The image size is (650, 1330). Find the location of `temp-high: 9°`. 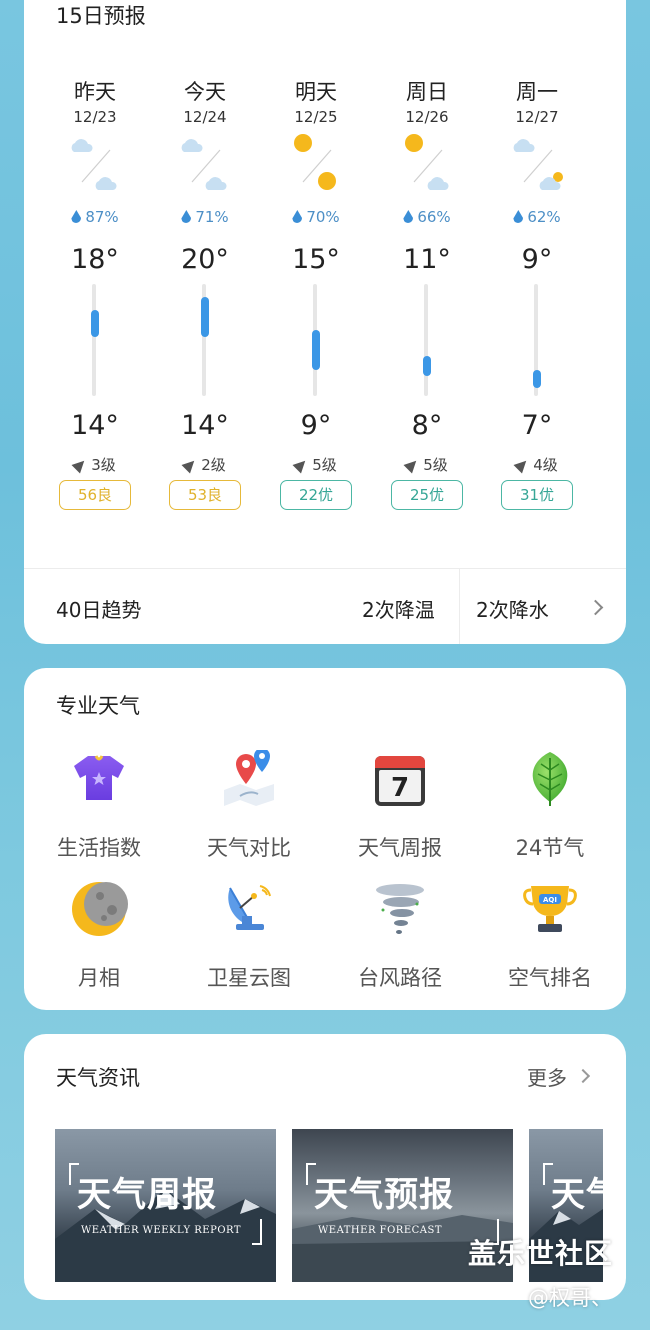

temp-high: 9° is located at coordinates (537, 259).